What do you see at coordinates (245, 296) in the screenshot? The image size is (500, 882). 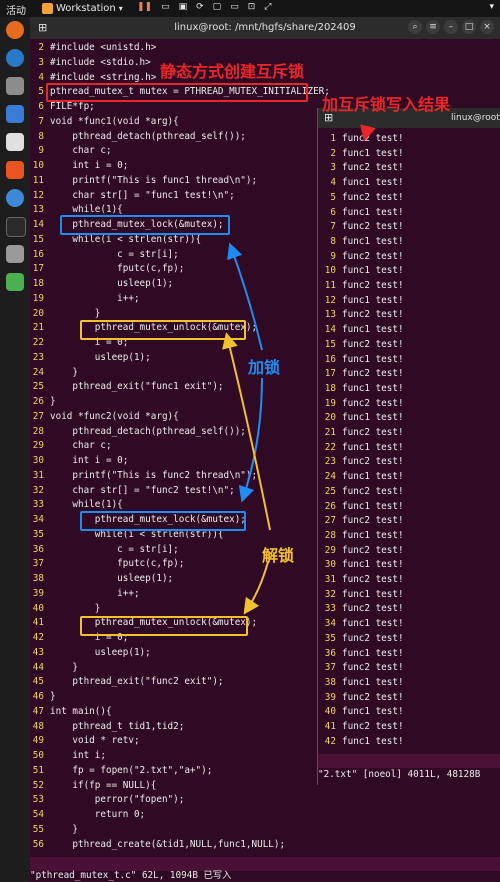 I see `arrow-lock-up` at bounding box center [245, 296].